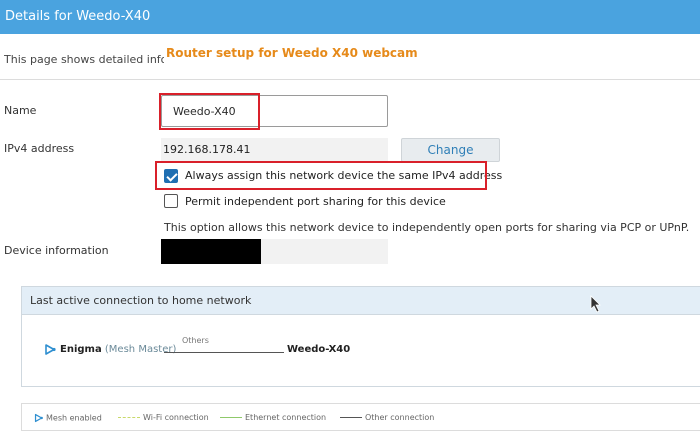 The width and height of the screenshot is (700, 445). Describe the element at coordinates (39, 148) in the screenshot. I see `ipv4-label: IPv4 address` at that location.